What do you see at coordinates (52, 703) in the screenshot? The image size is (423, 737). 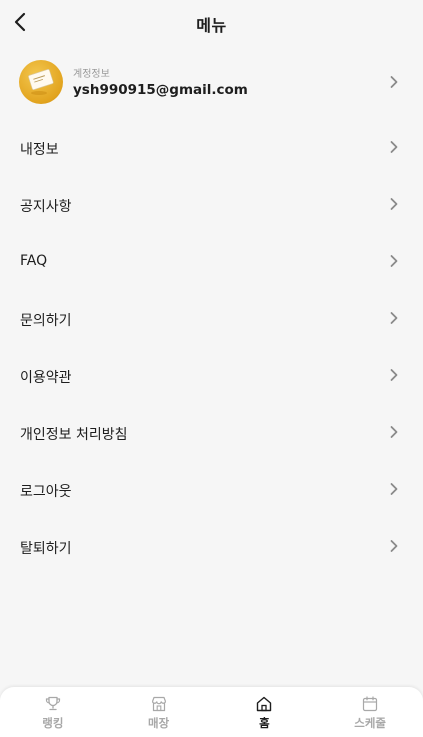 I see `trophy-icon` at bounding box center [52, 703].